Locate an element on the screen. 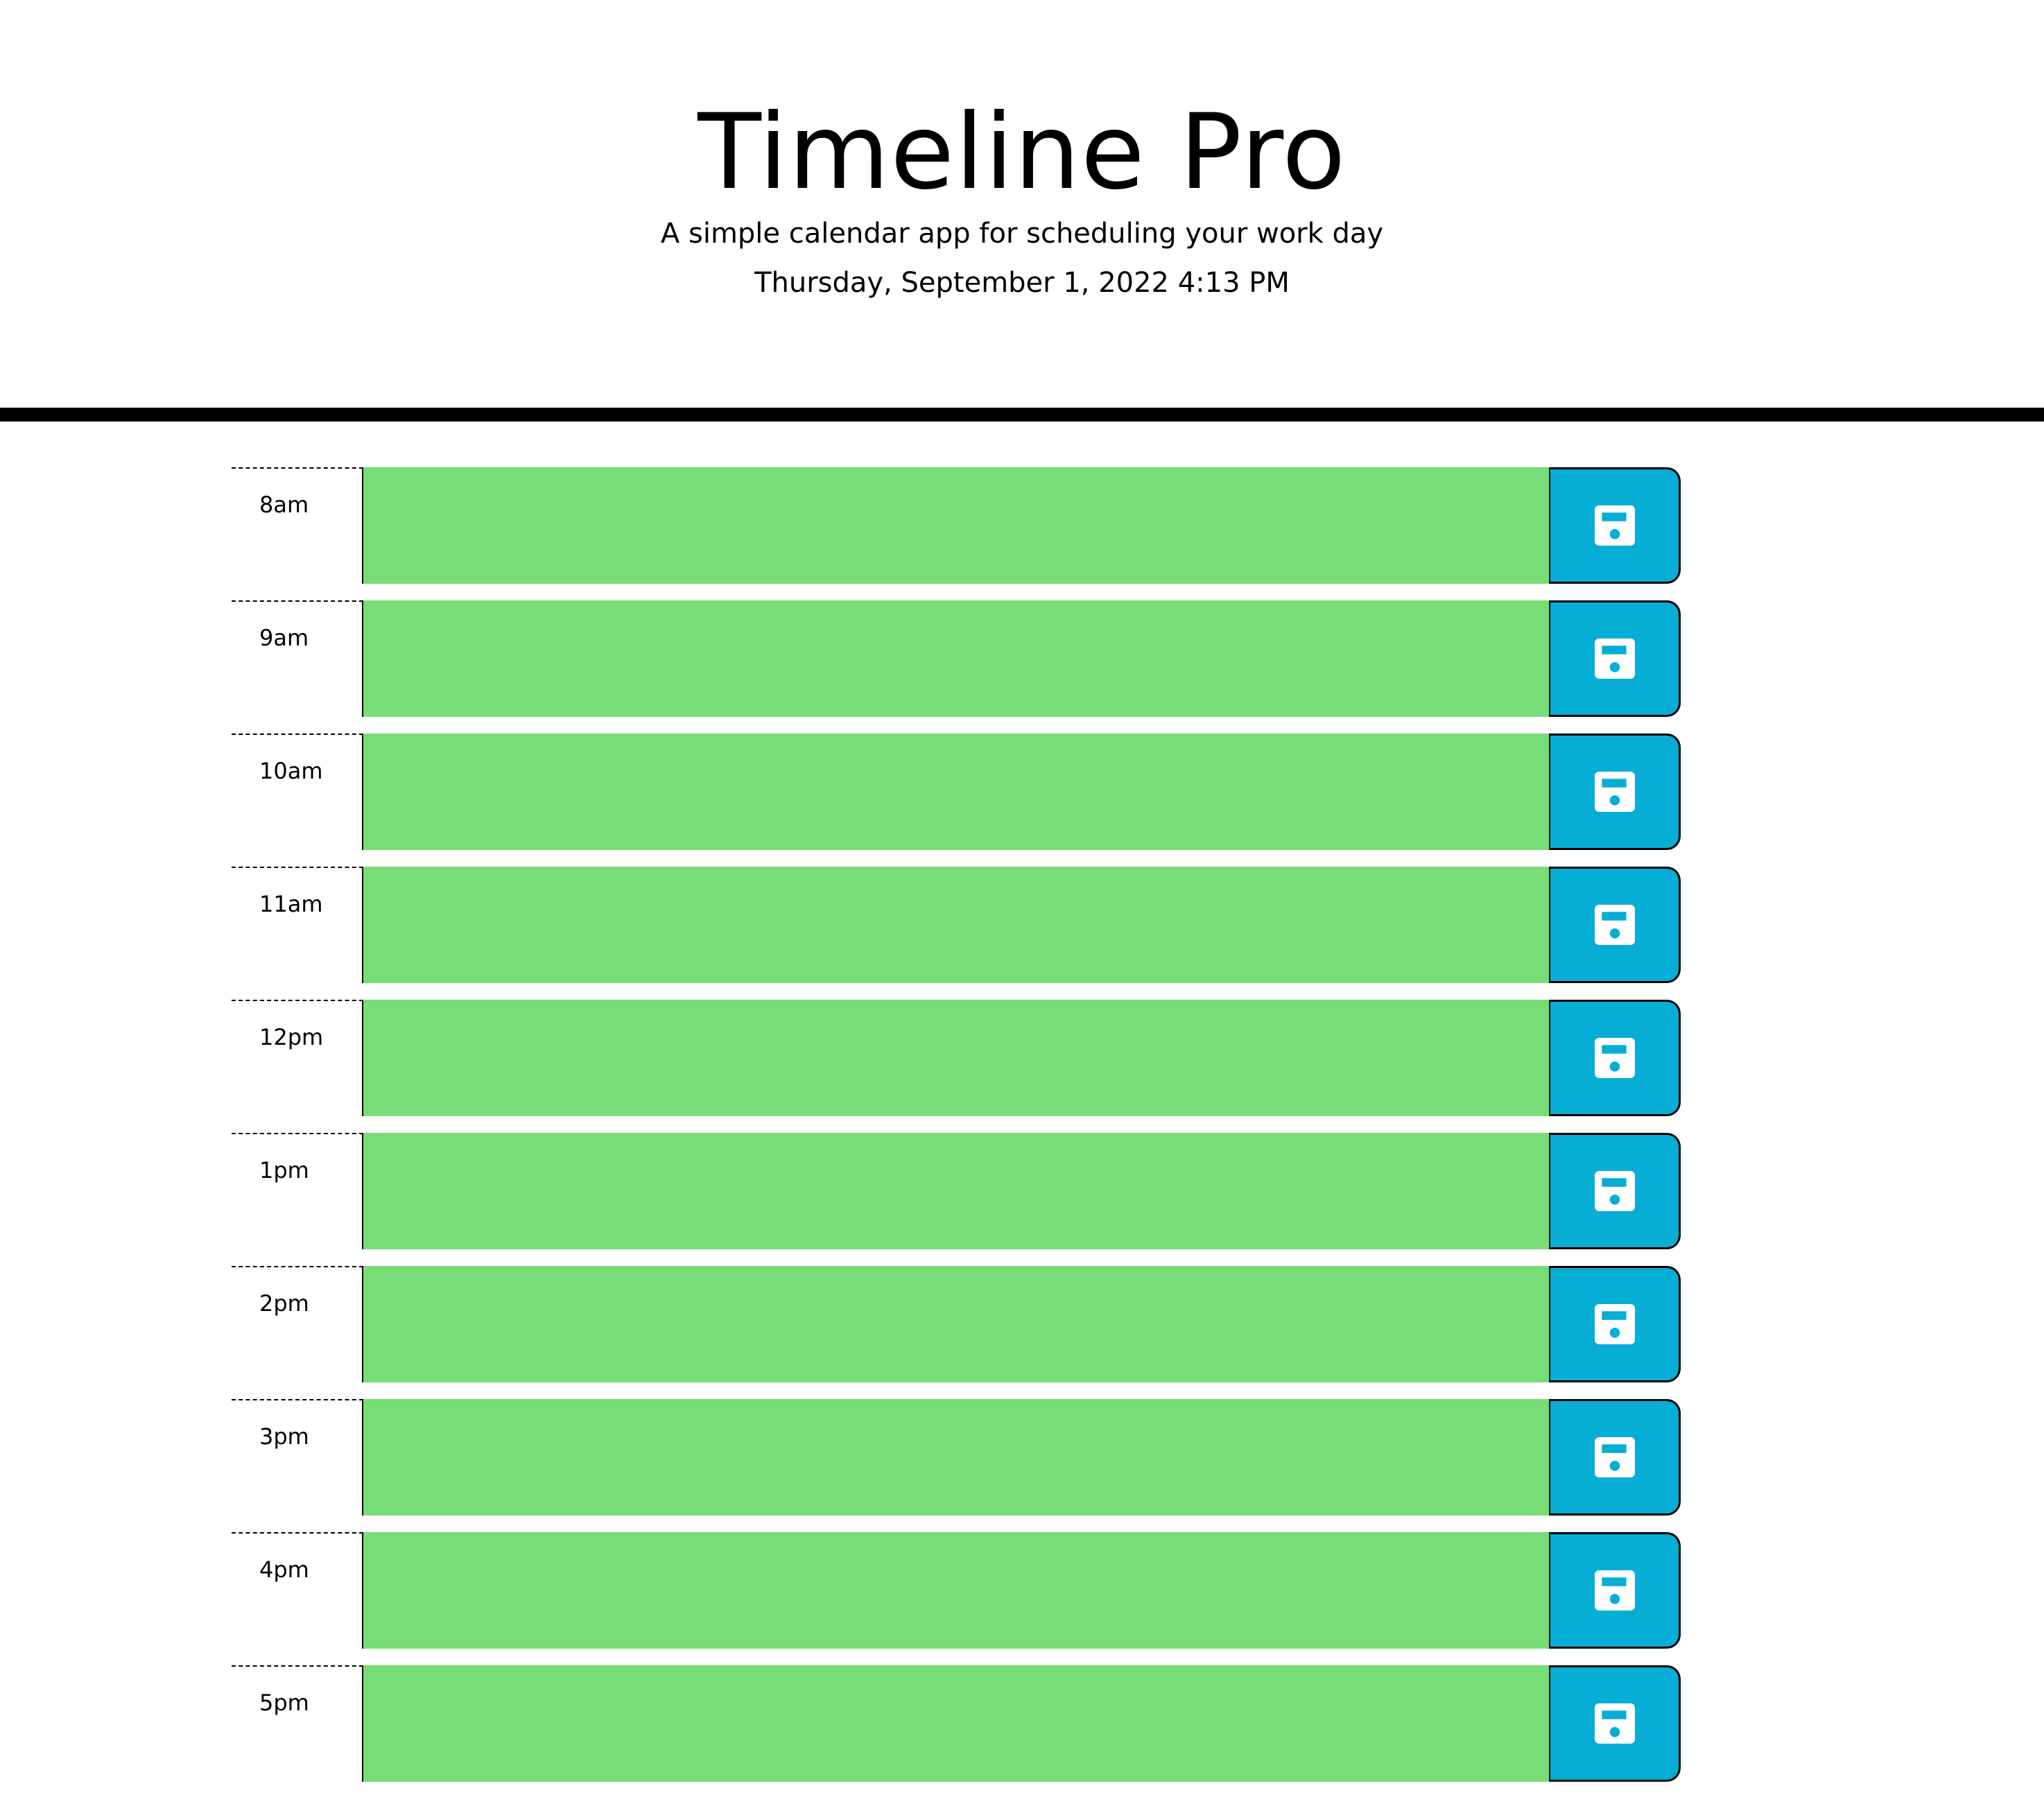  timeblock-row: 10am is located at coordinates (956, 792).